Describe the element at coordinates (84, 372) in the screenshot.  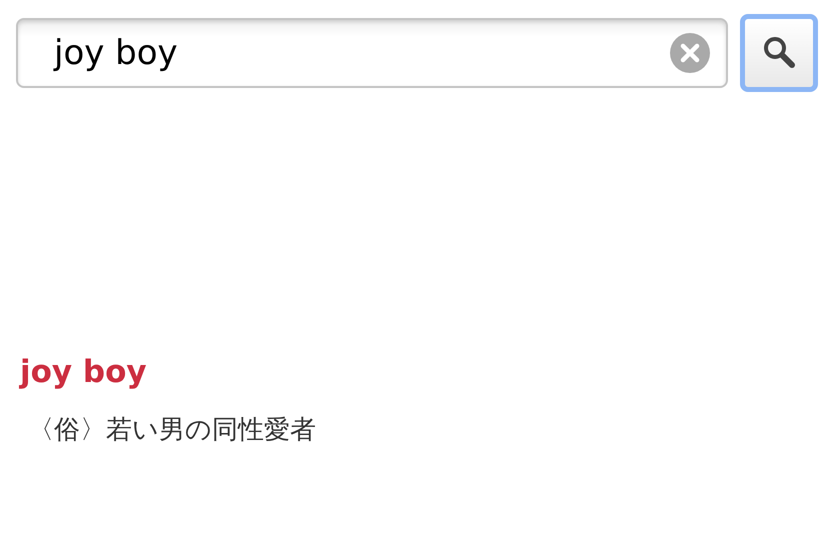
I see `headword: joy boy` at that location.